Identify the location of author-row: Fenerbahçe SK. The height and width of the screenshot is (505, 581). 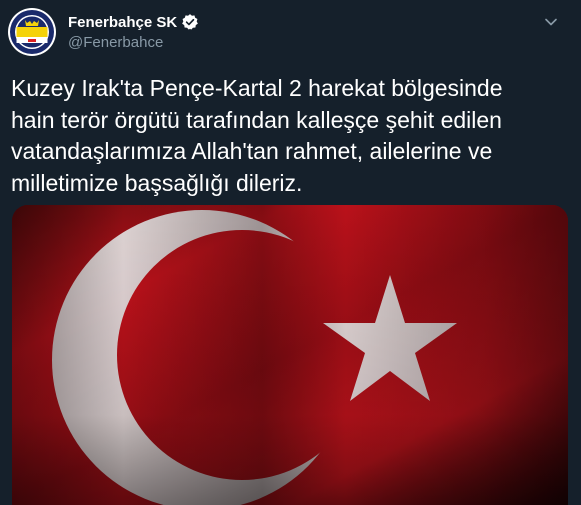
(133, 22).